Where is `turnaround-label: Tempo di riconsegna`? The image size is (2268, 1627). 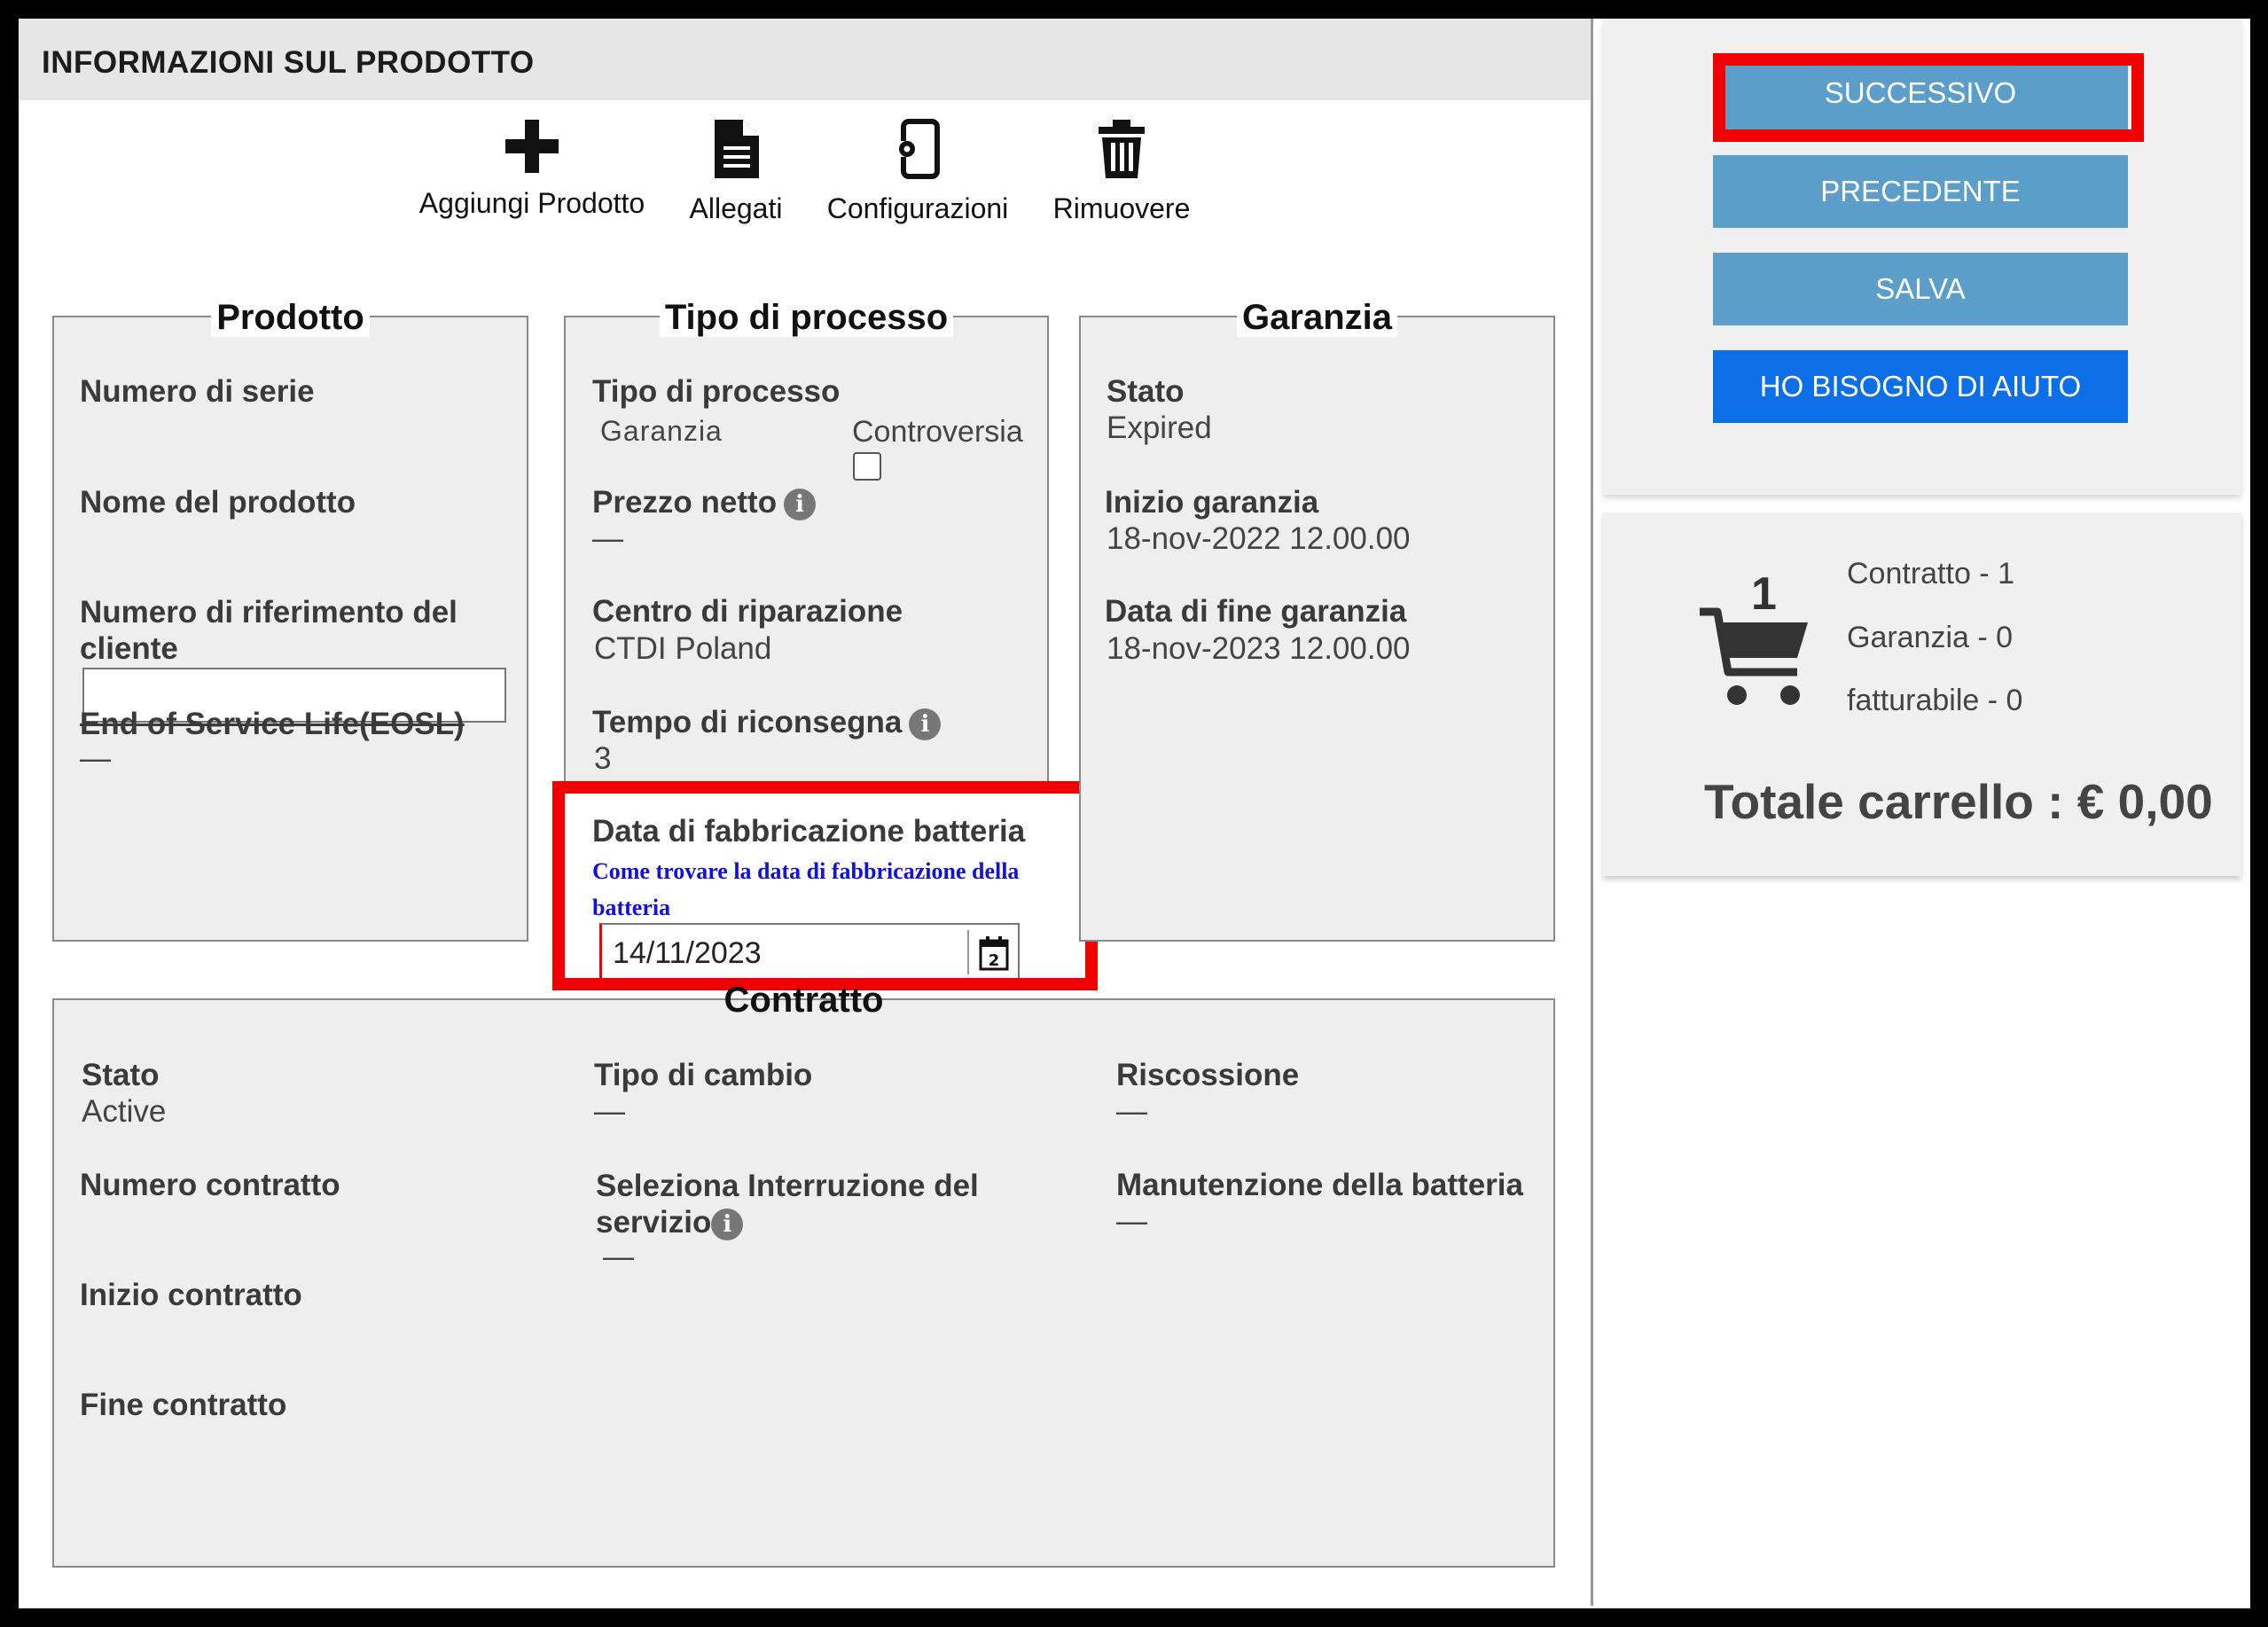
turnaround-label: Tempo di riconsegna is located at coordinates (747, 722).